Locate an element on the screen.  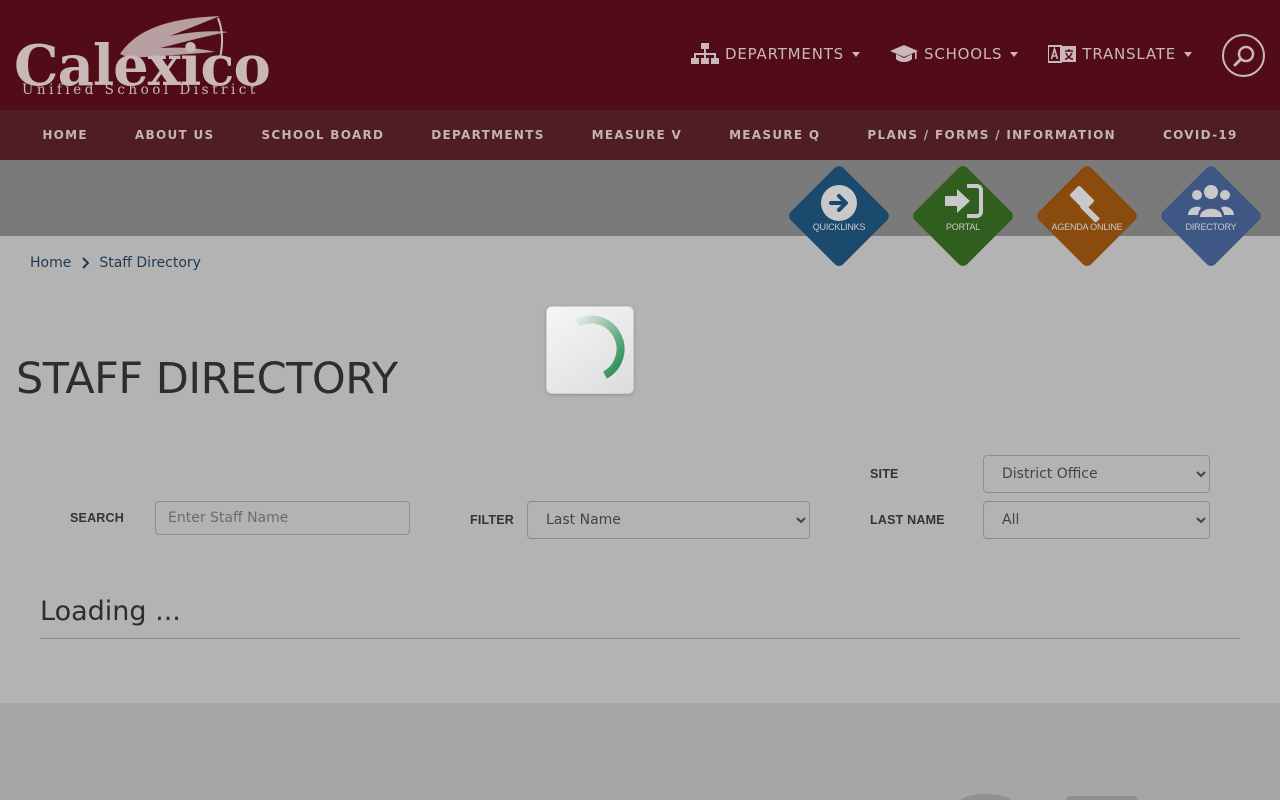
arrow-circle-right-icon is located at coordinates (839, 203).